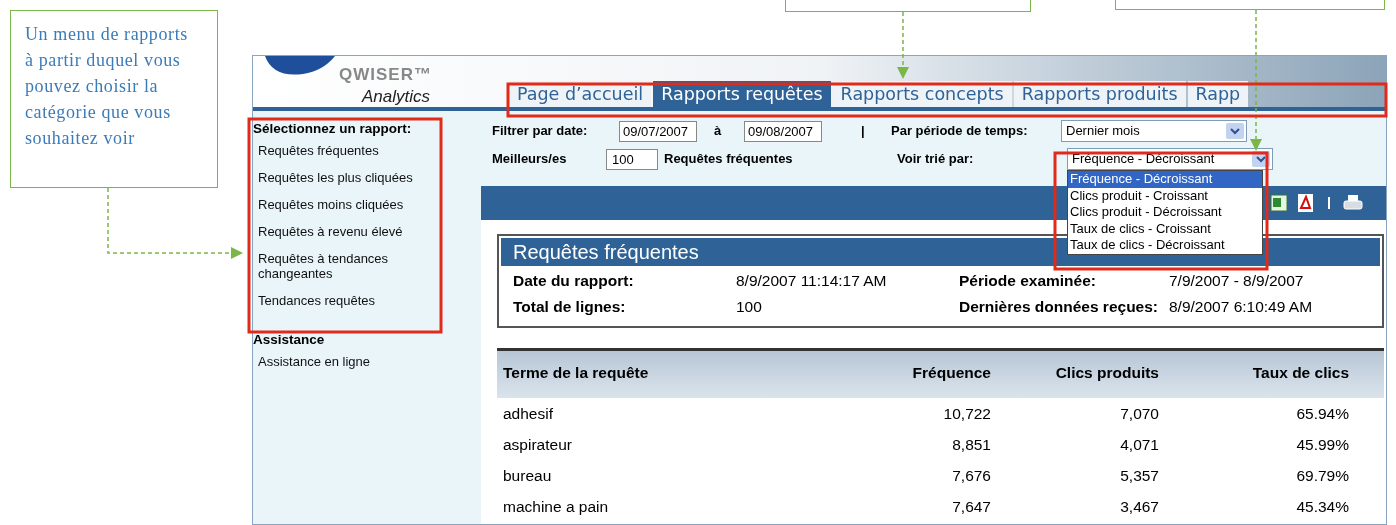 The image size is (1396, 525). Describe the element at coordinates (749, 307) in the screenshot. I see `summary-value: 100` at that location.